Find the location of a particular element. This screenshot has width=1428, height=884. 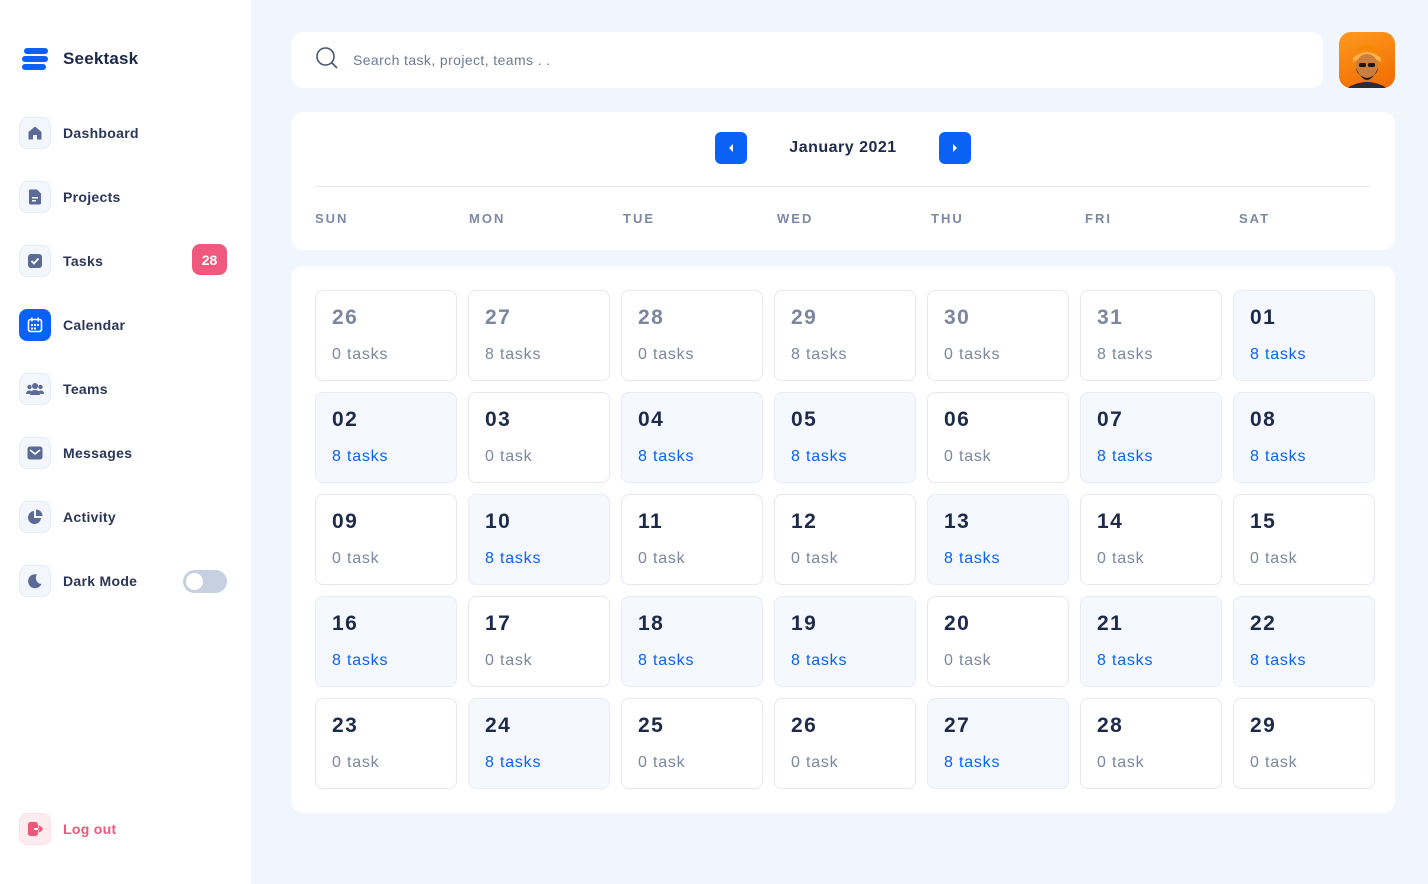

calendar-day-cell: 28 0 tasks is located at coordinates (692, 335).